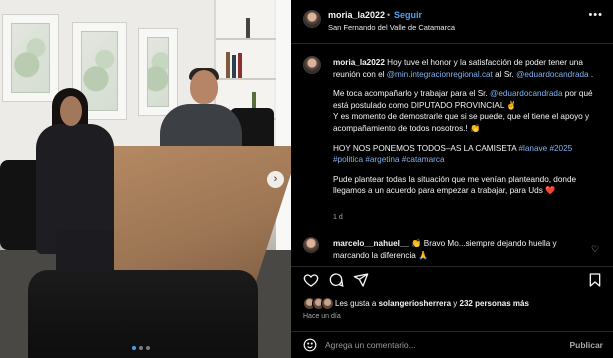  I want to click on author-username: moria_la2022, so click(356, 15).